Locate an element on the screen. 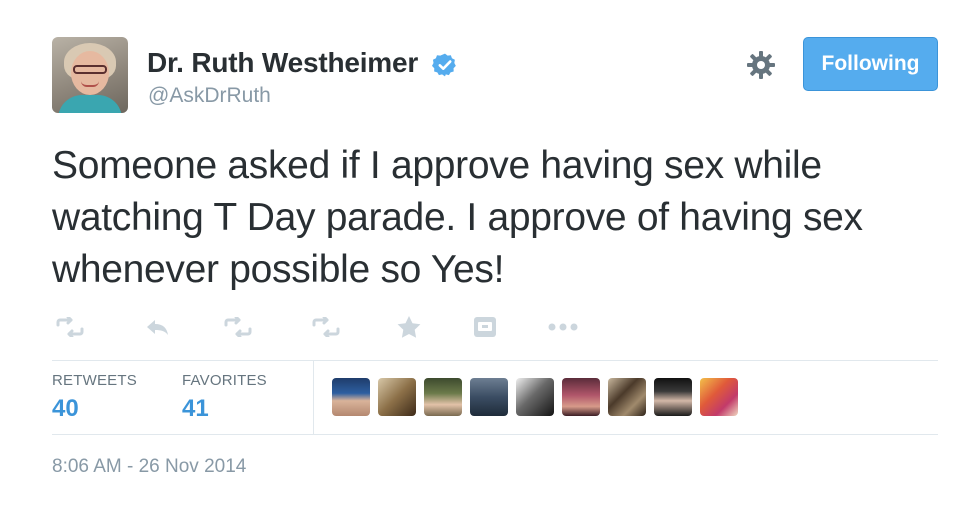 The image size is (980, 517). stats-divider-bottom is located at coordinates (495, 434).